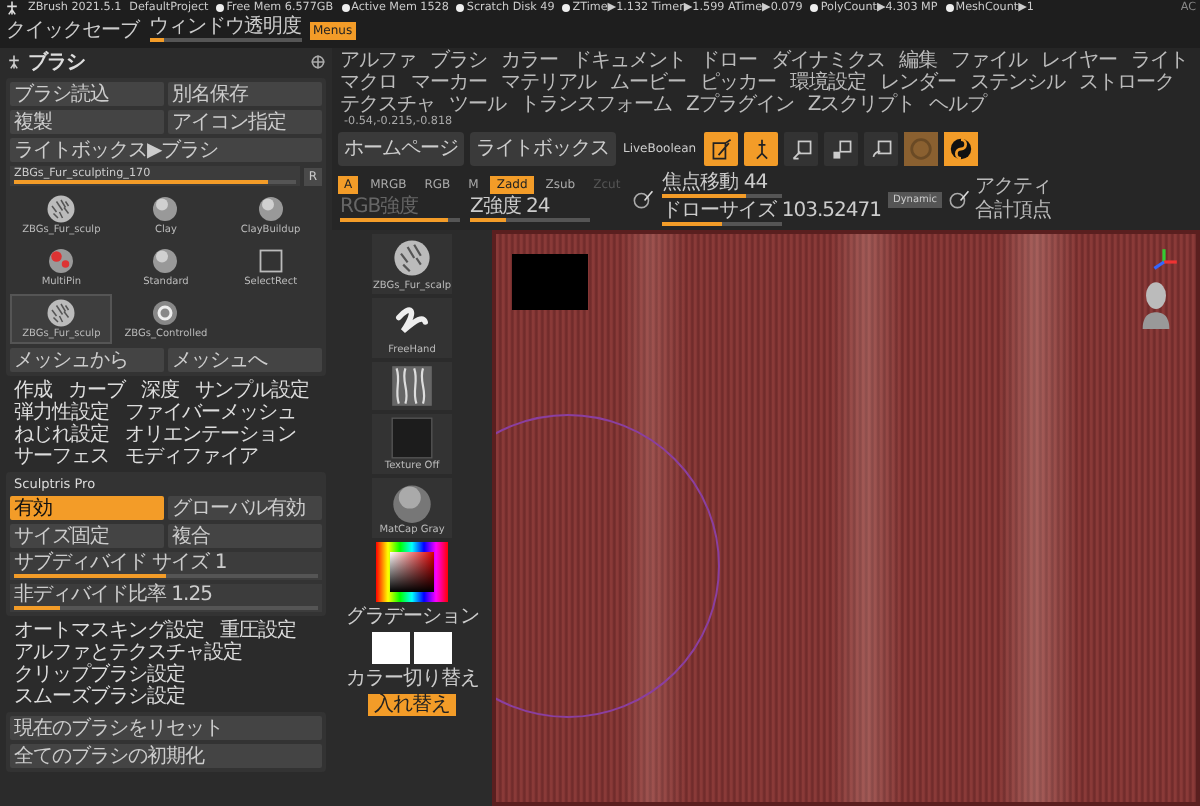  I want to click on menu-item: Zスクリプト, so click(861, 105).